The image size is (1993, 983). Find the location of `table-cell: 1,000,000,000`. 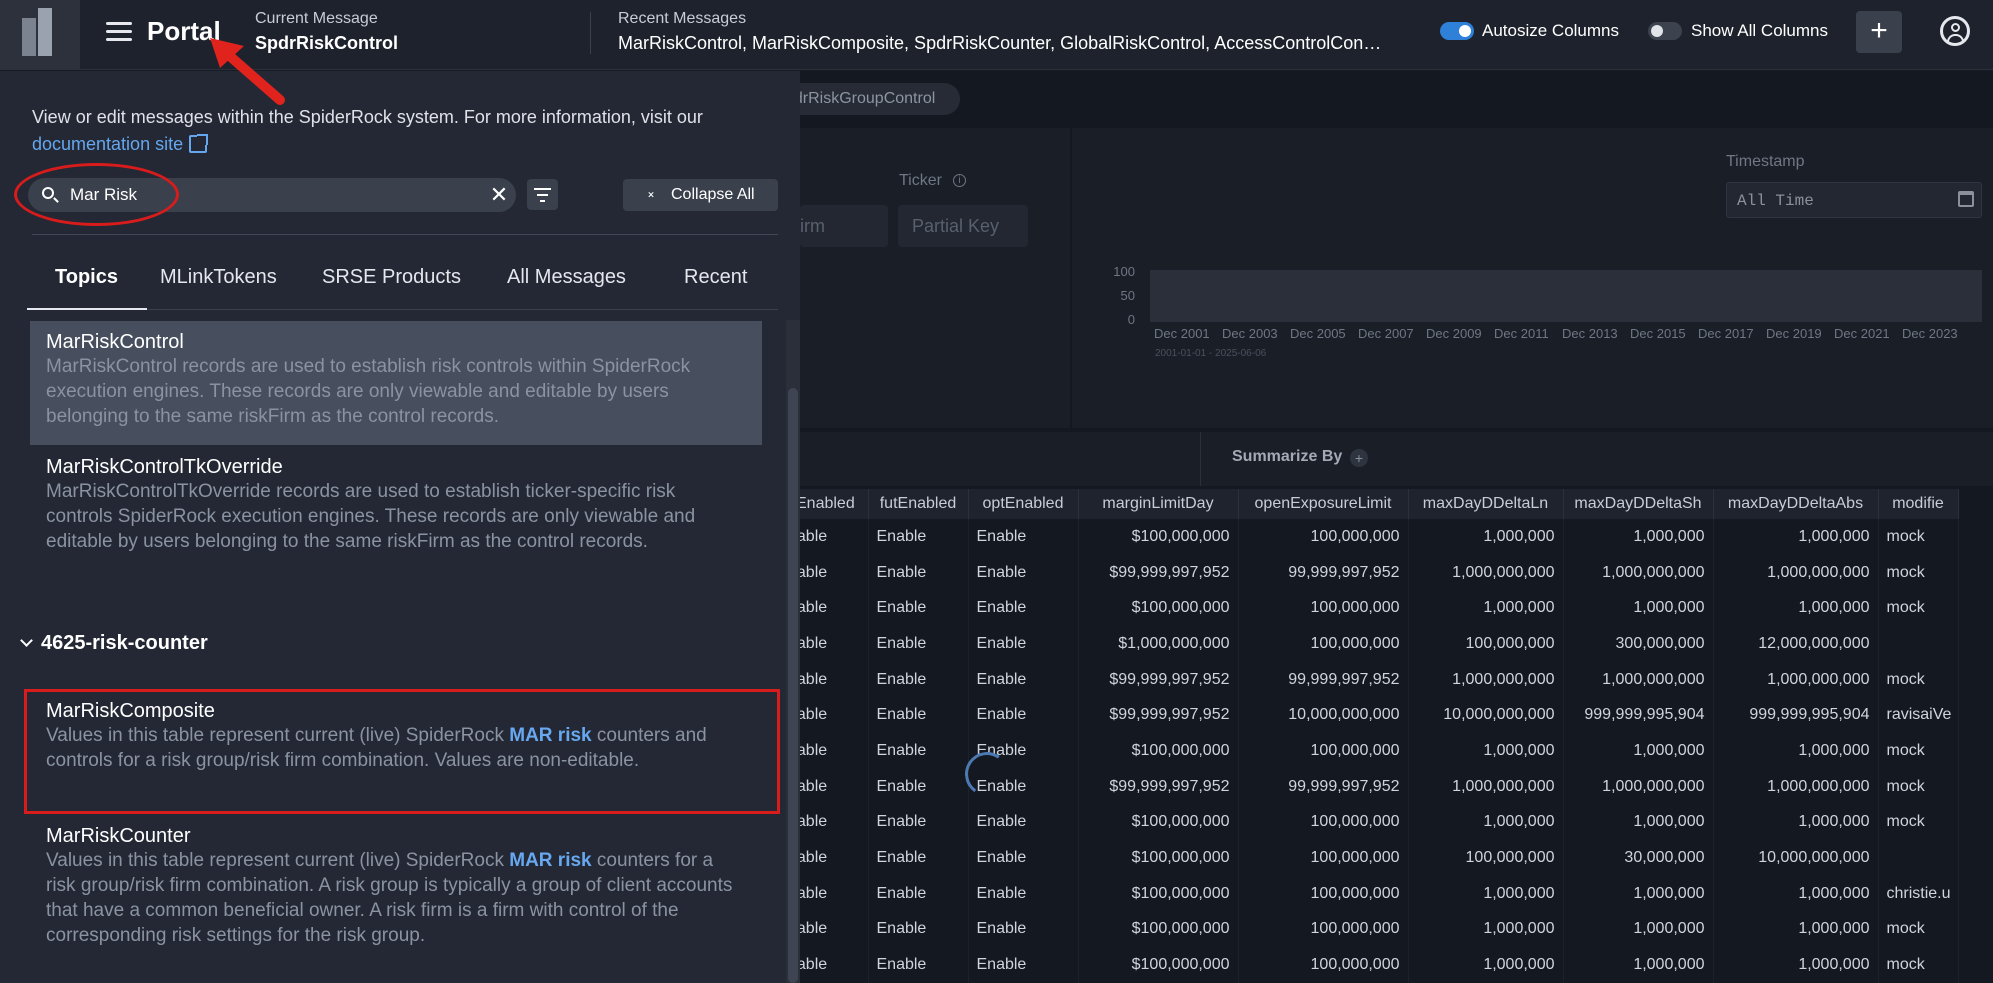

table-cell: 1,000,000,000 is located at coordinates (1486, 786).